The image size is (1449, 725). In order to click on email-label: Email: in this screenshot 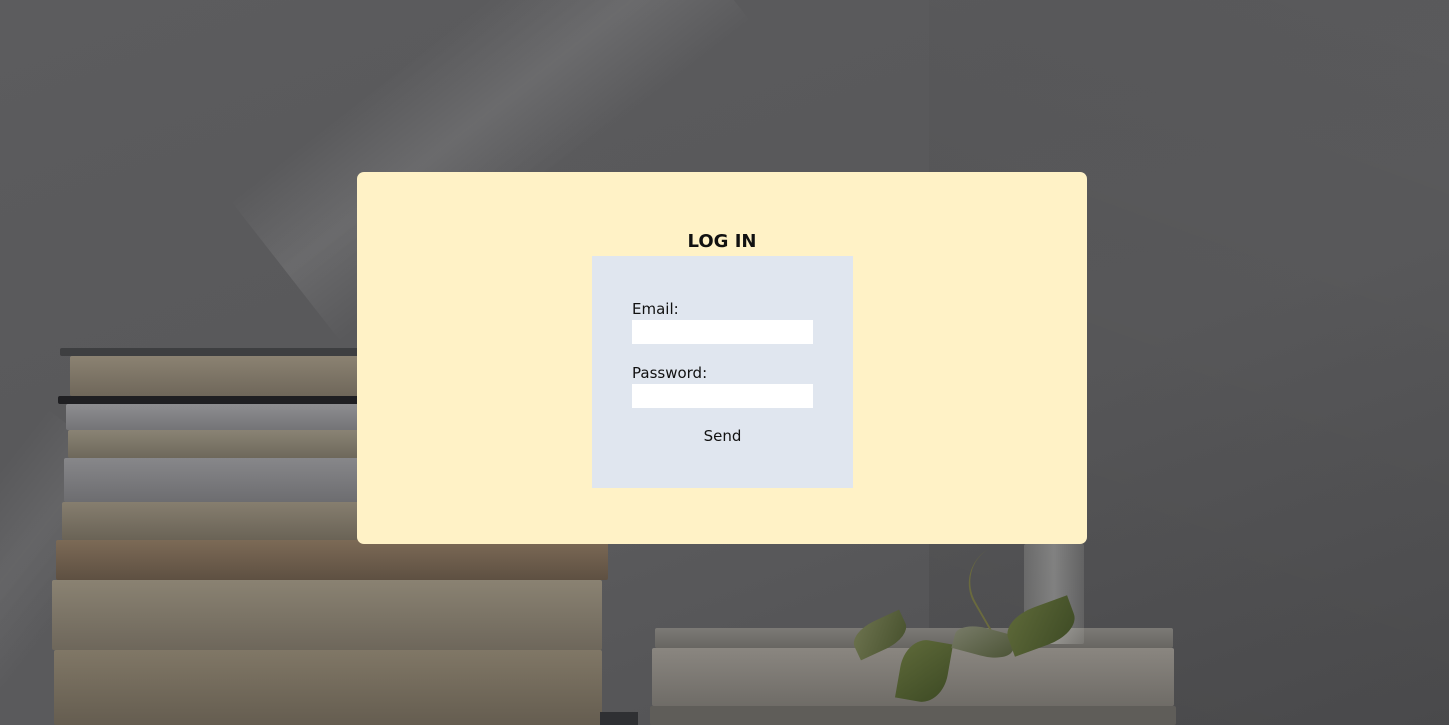, I will do `click(655, 309)`.